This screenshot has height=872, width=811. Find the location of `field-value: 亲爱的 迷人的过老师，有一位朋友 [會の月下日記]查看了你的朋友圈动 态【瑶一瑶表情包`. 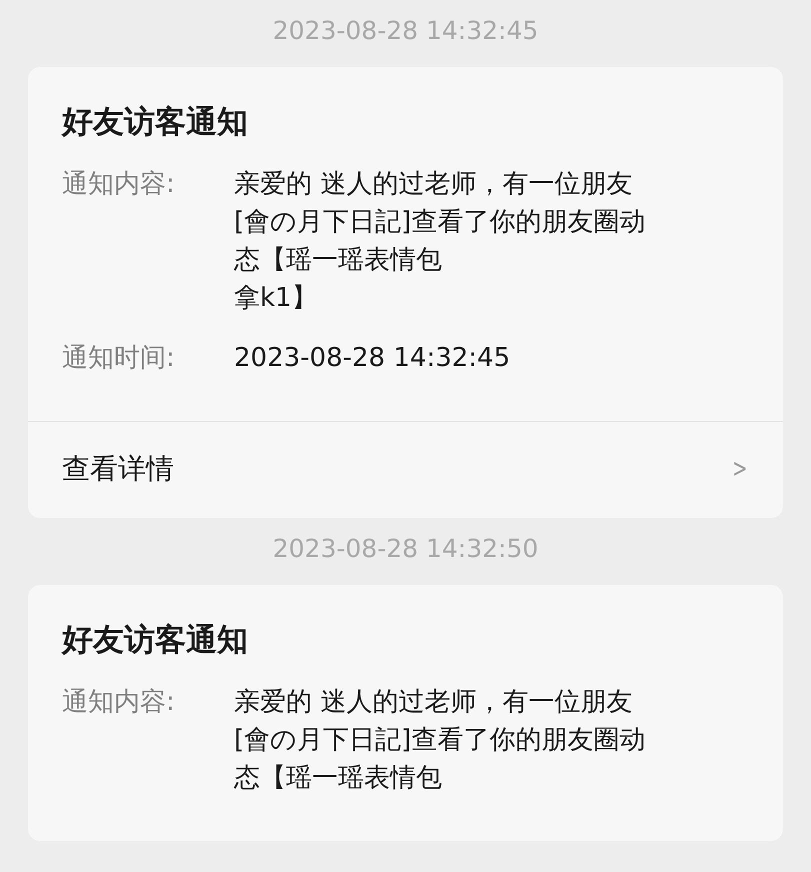

field-value: 亲爱的 迷人的过老师，有一位朋友 [會の月下日記]查看了你的朋友圈动 态【瑶一瑶表情包 is located at coordinates (440, 740).